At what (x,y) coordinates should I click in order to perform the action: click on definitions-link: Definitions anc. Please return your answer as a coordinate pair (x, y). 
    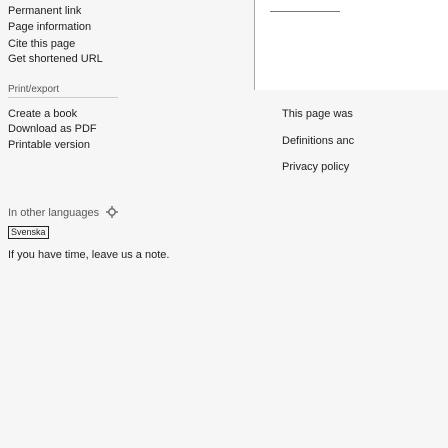
    Looking at the image, I should click on (318, 141).